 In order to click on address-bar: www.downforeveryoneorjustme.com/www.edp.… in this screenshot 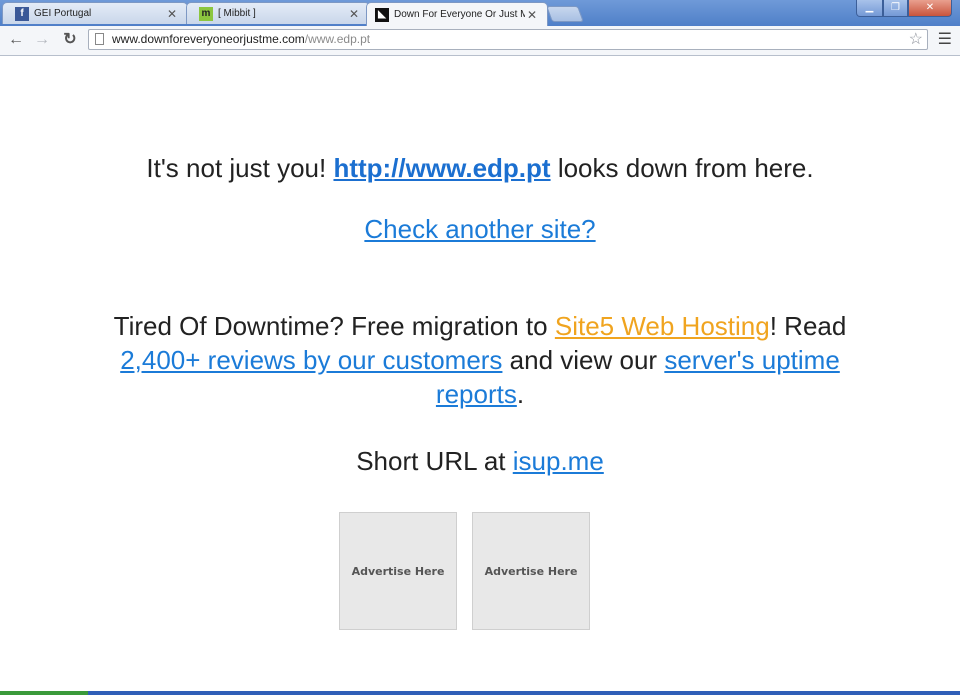, I will do `click(508, 39)`.